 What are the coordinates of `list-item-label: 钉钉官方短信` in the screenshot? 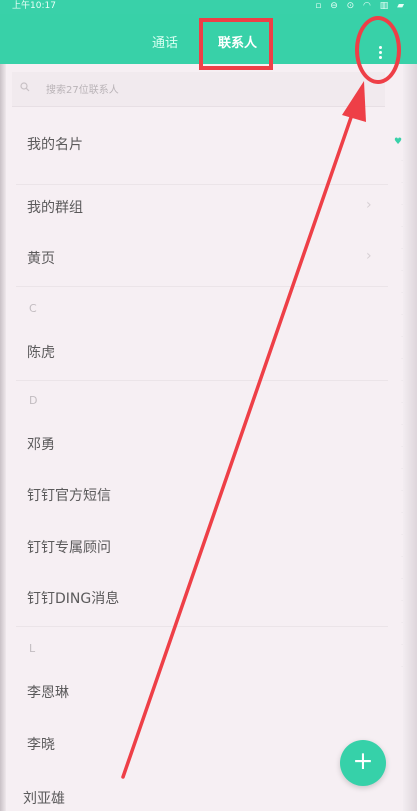 It's located at (69, 496).